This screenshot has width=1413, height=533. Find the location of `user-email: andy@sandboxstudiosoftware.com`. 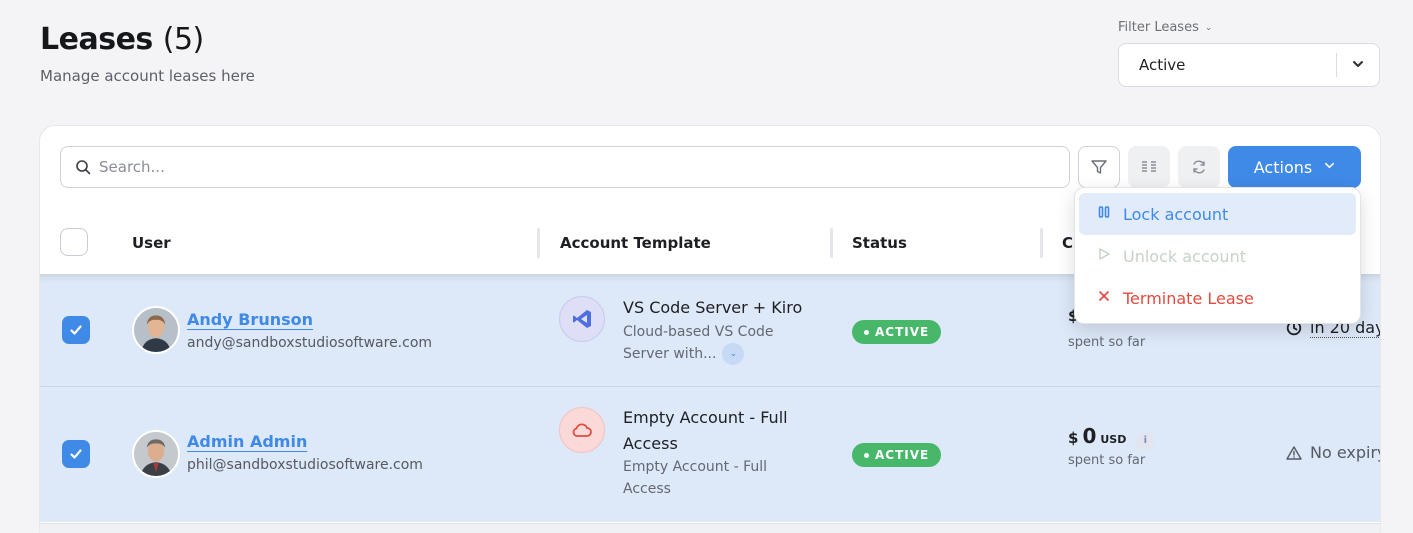

user-email: andy@sandboxstudiosoftware.com is located at coordinates (310, 343).